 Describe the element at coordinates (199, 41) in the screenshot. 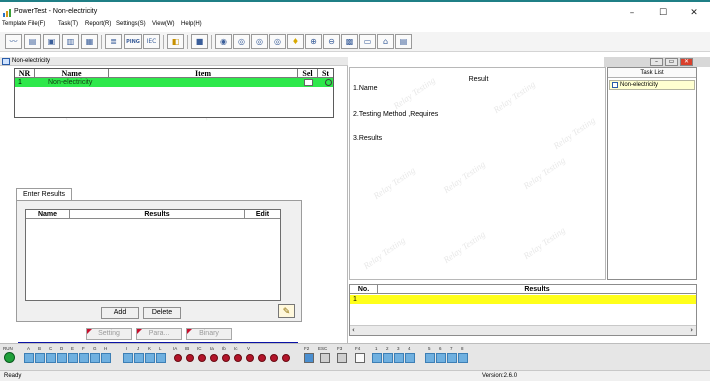

I see `stop-tool-button: ■` at that location.